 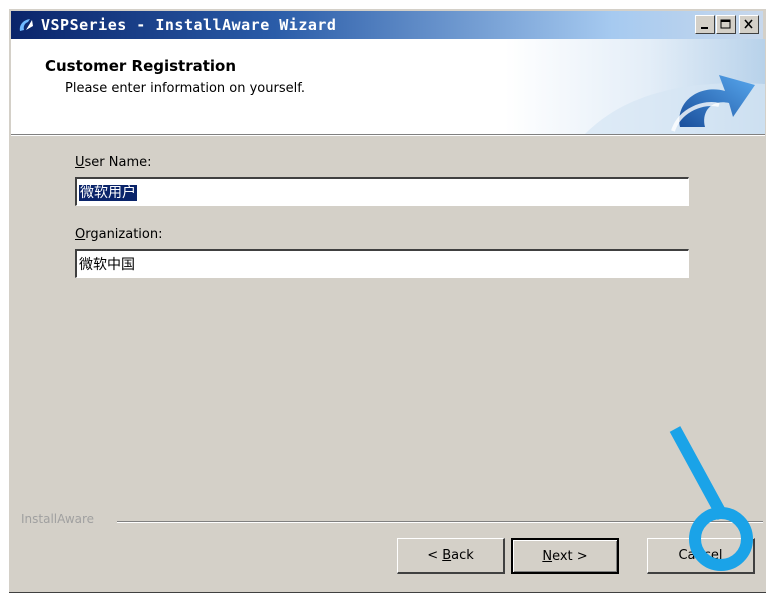 I want to click on user-name-field: 微软用户, so click(x=382, y=191).